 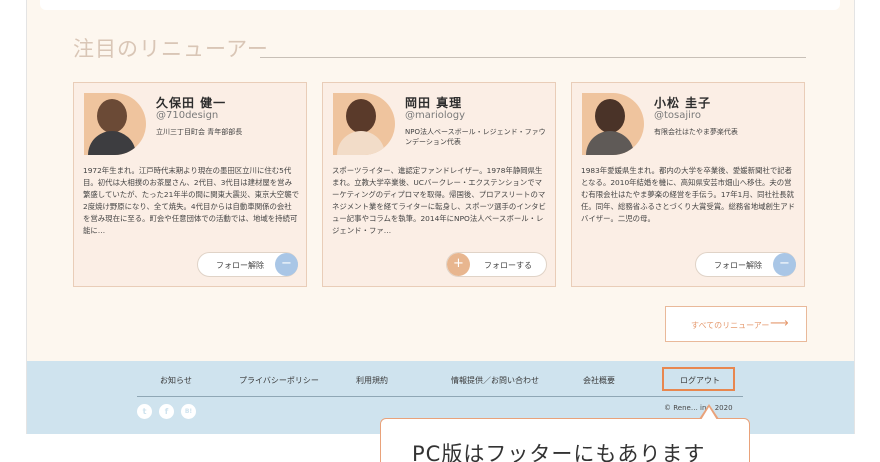 What do you see at coordinates (435, 115) in the screenshot?
I see `renewer-handle: @mariology` at bounding box center [435, 115].